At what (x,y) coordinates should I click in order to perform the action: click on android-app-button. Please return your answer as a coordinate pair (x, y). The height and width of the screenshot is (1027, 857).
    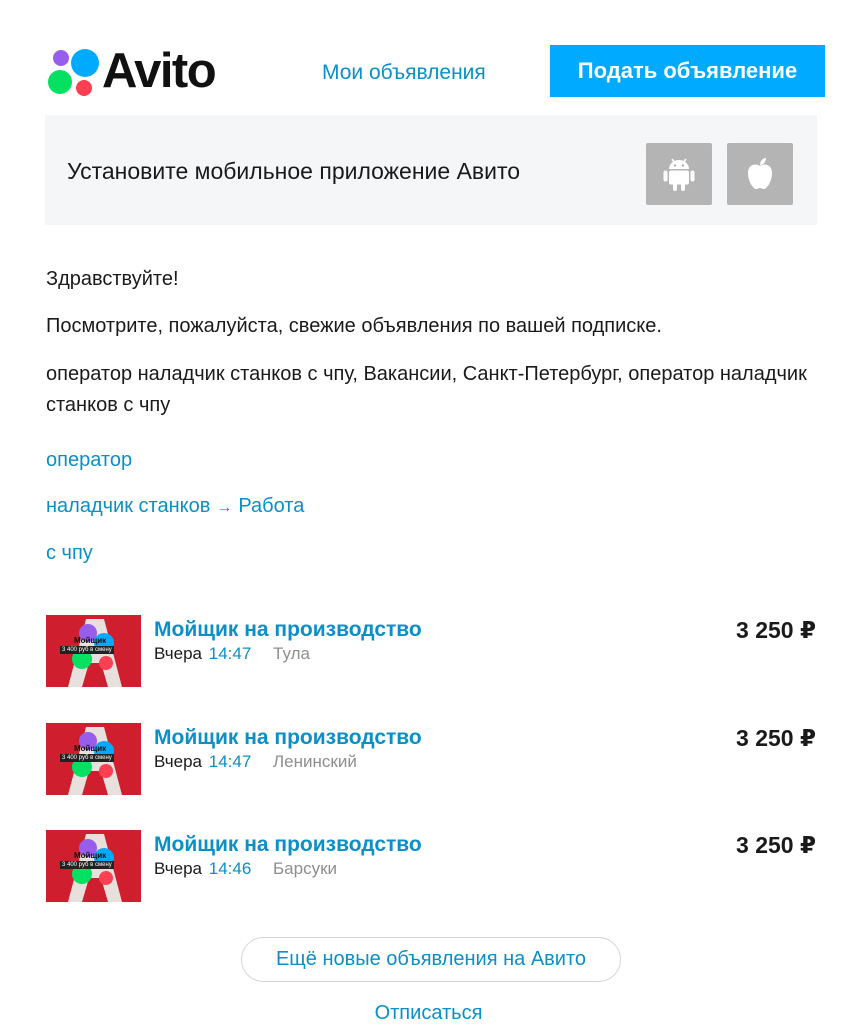
    Looking at the image, I should click on (679, 174).